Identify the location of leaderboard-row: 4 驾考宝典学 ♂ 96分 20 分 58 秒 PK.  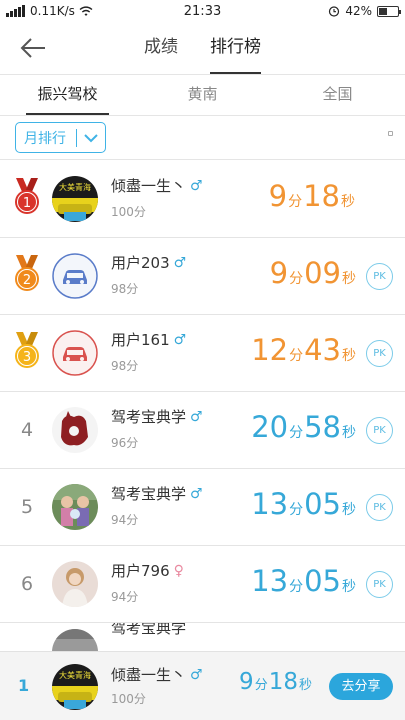
(202, 430).